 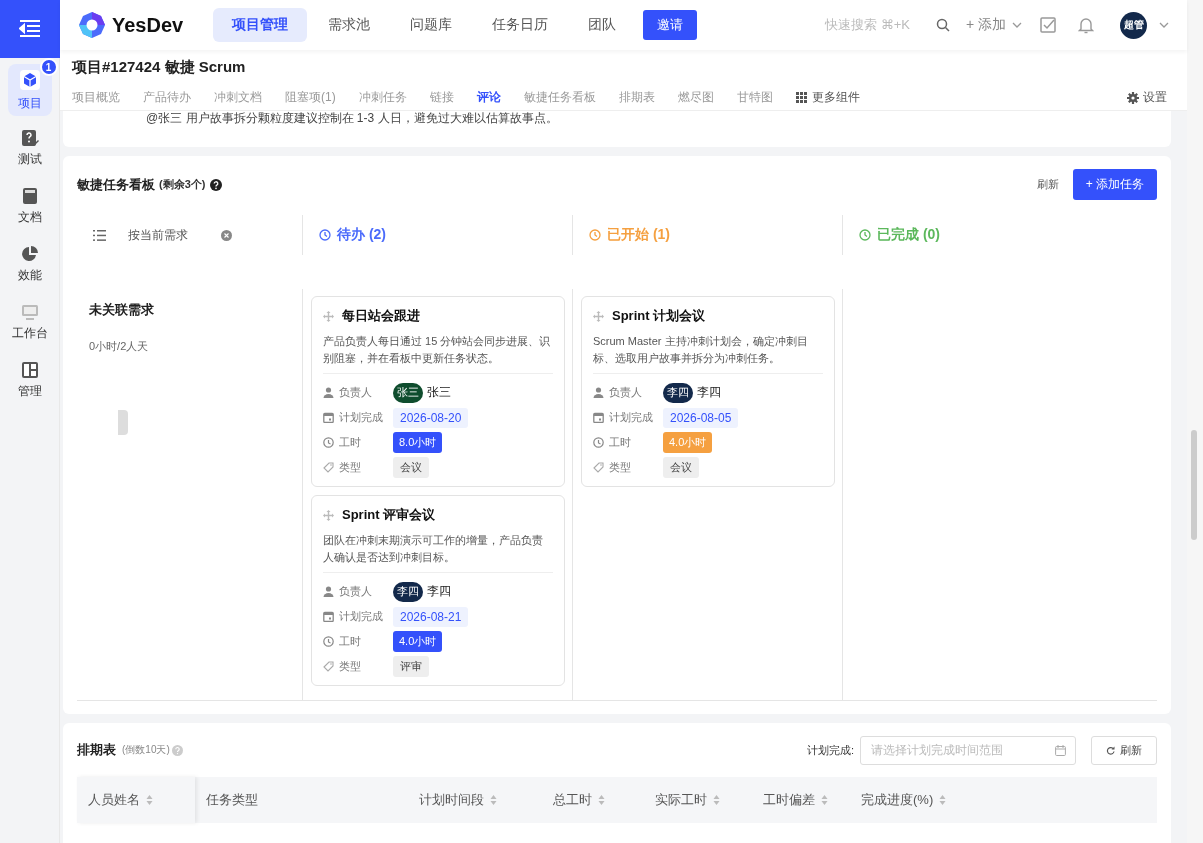 I want to click on sidebar-item: 测试, so click(x=29, y=148).